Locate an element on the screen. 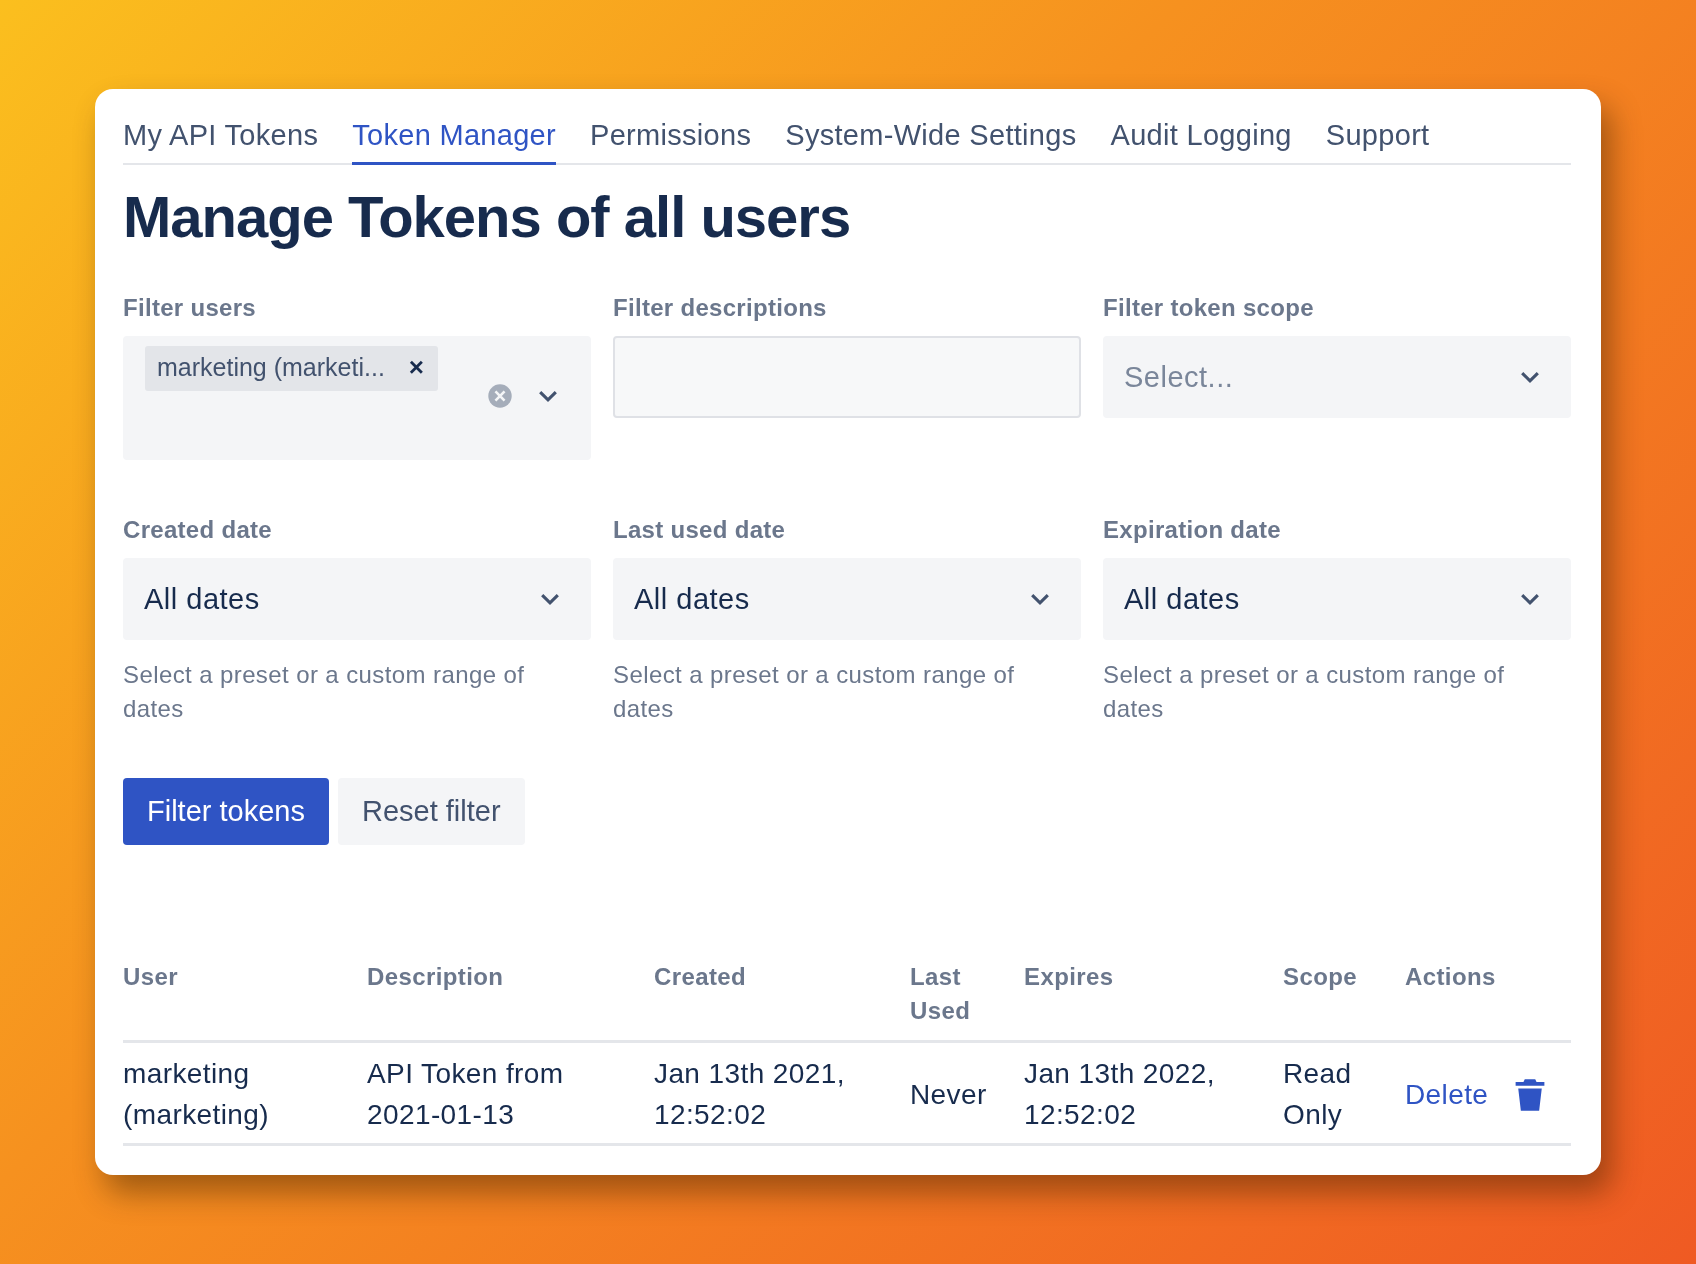 This screenshot has height=1264, width=1696. tab: Audit Logging is located at coordinates (1201, 142).